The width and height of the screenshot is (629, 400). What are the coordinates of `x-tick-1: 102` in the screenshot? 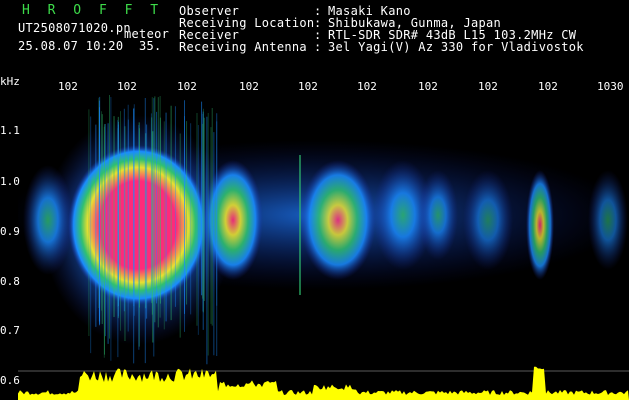 It's located at (68, 86).